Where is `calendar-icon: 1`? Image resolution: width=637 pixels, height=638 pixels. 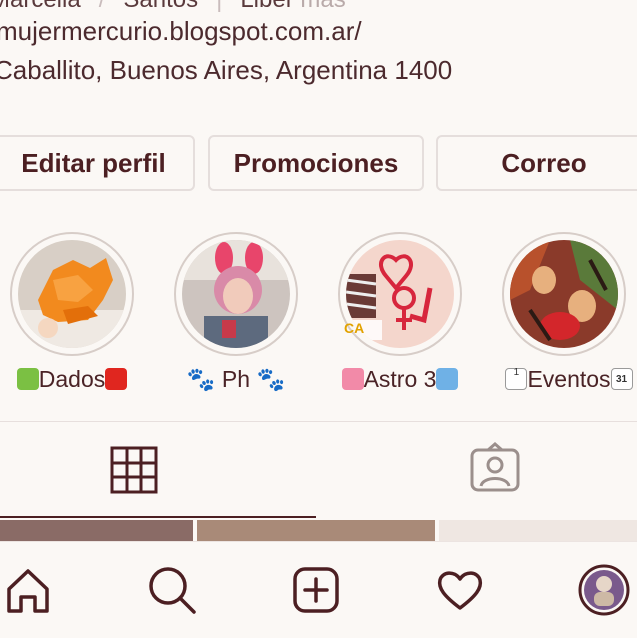 calendar-icon: 1 is located at coordinates (516, 378).